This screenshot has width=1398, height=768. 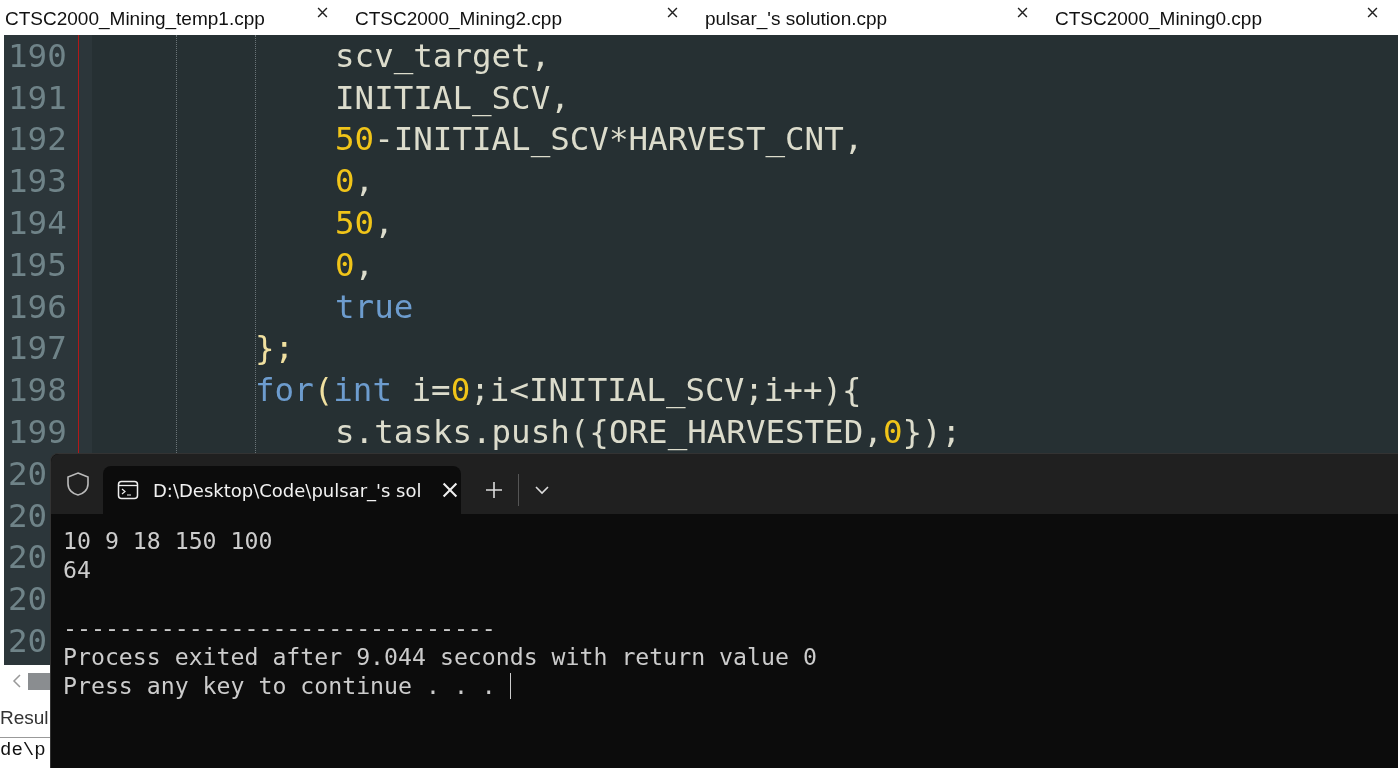 I want to click on code-line: scv_target,, so click(x=443, y=55).